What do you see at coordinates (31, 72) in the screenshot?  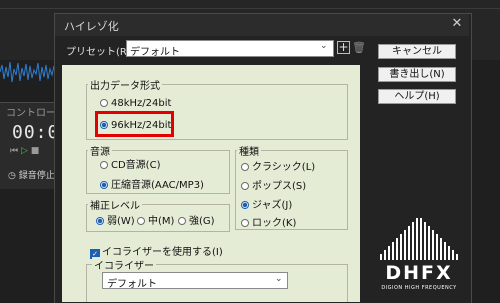 I see `waveform` at bounding box center [31, 72].